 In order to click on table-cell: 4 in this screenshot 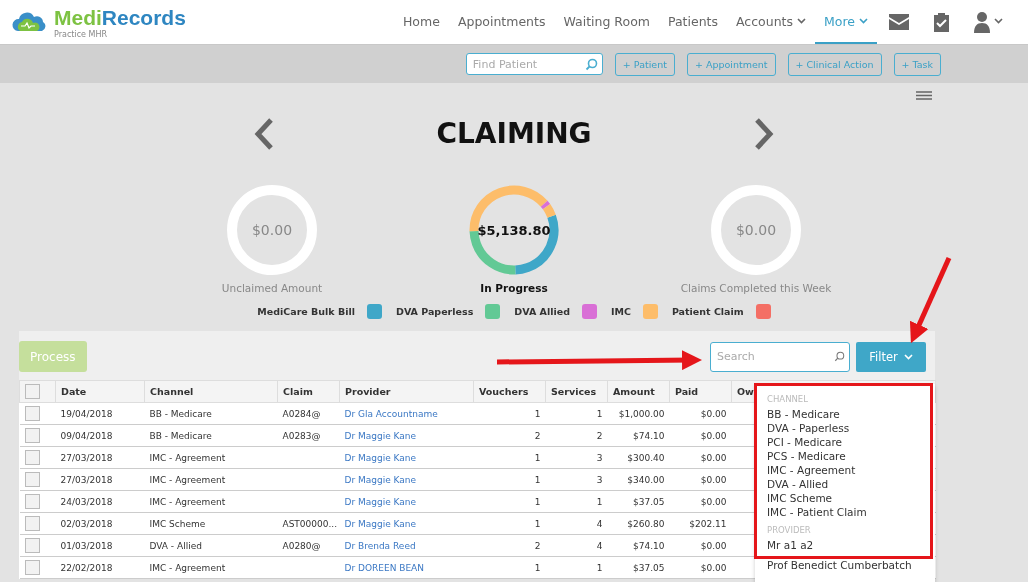, I will do `click(599, 545)`.